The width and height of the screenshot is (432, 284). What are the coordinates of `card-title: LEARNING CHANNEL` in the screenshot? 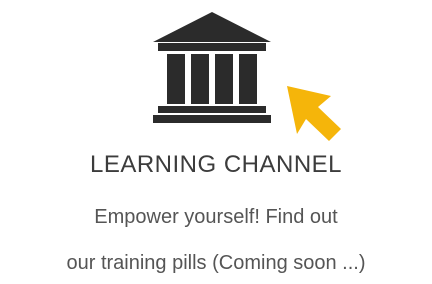 It's located at (216, 165).